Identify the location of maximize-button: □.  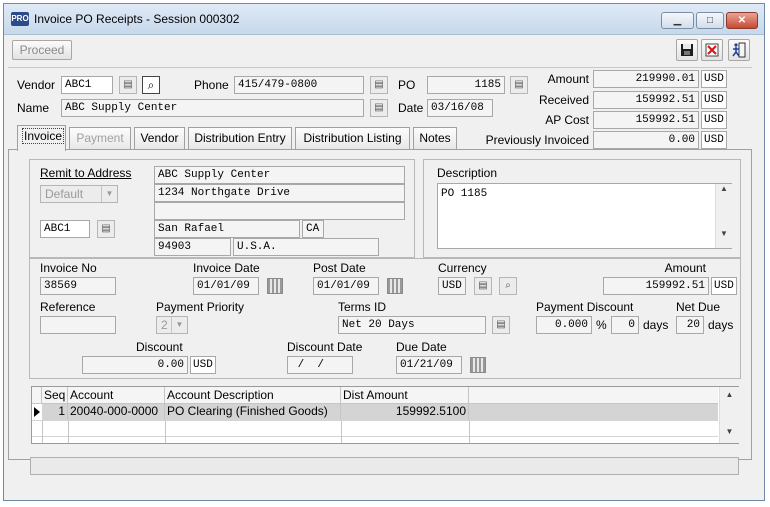
(710, 20).